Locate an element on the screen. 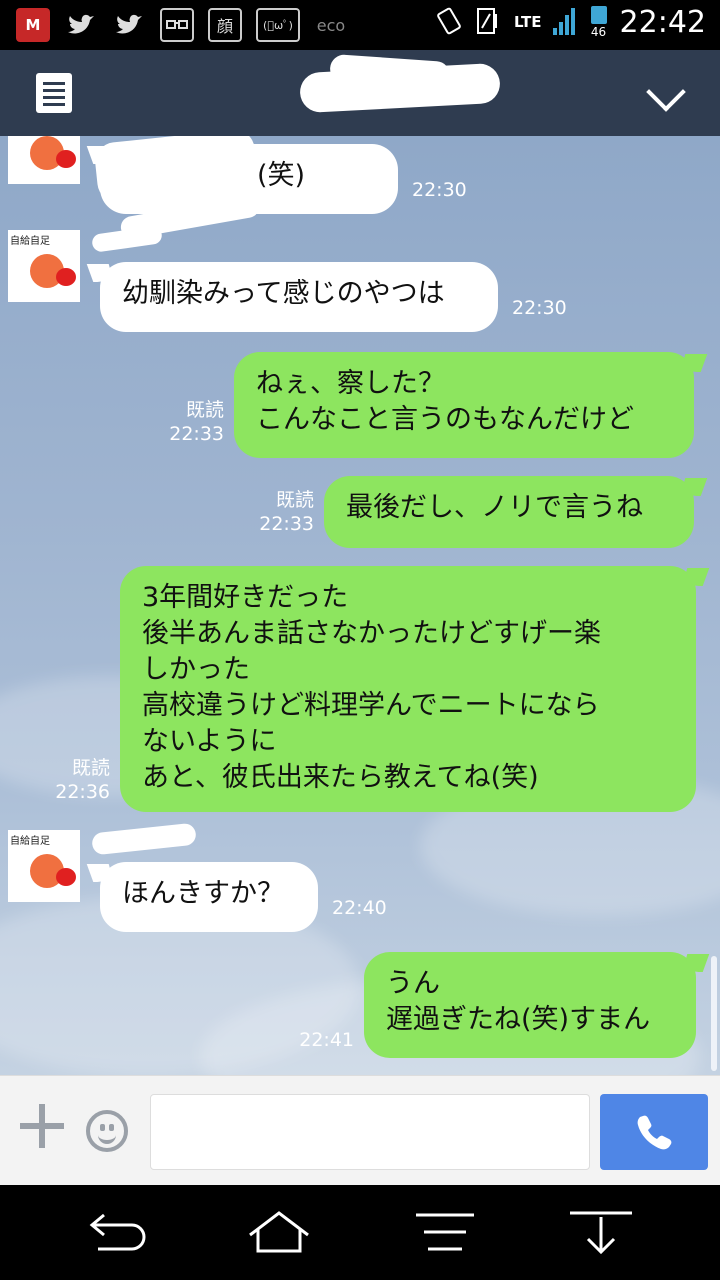 The height and width of the screenshot is (1280, 720). status-bar: M 顔 (ﾟωﾟ) eco LTE 46 22:42 is located at coordinates (360, 25).